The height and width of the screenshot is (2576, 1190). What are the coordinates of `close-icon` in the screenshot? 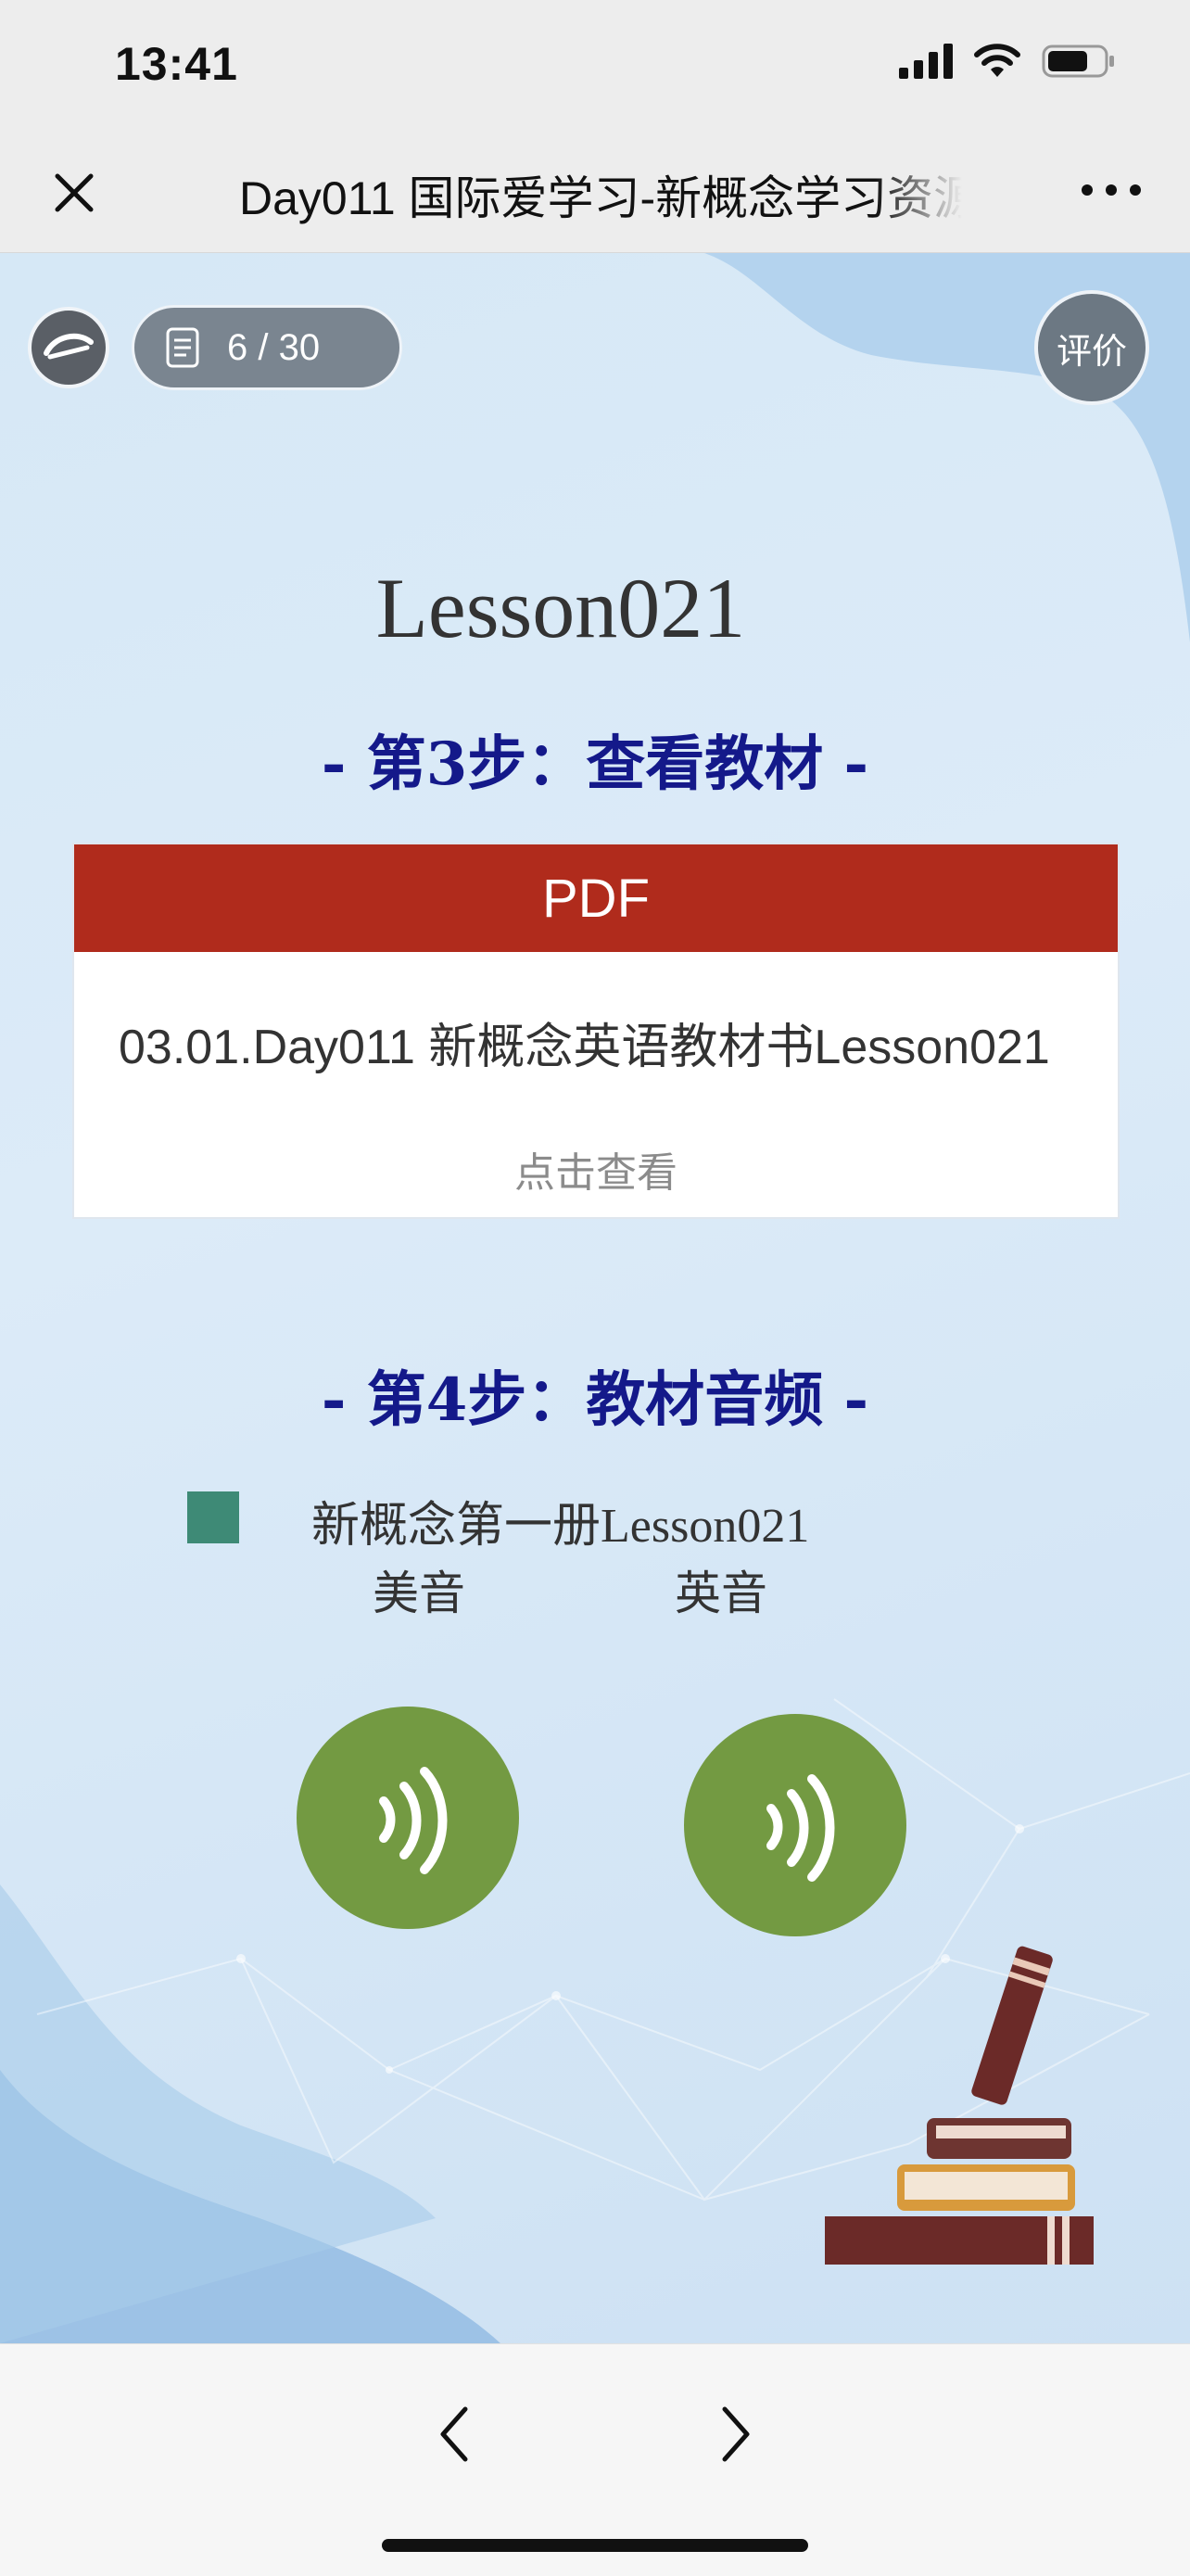 It's located at (74, 192).